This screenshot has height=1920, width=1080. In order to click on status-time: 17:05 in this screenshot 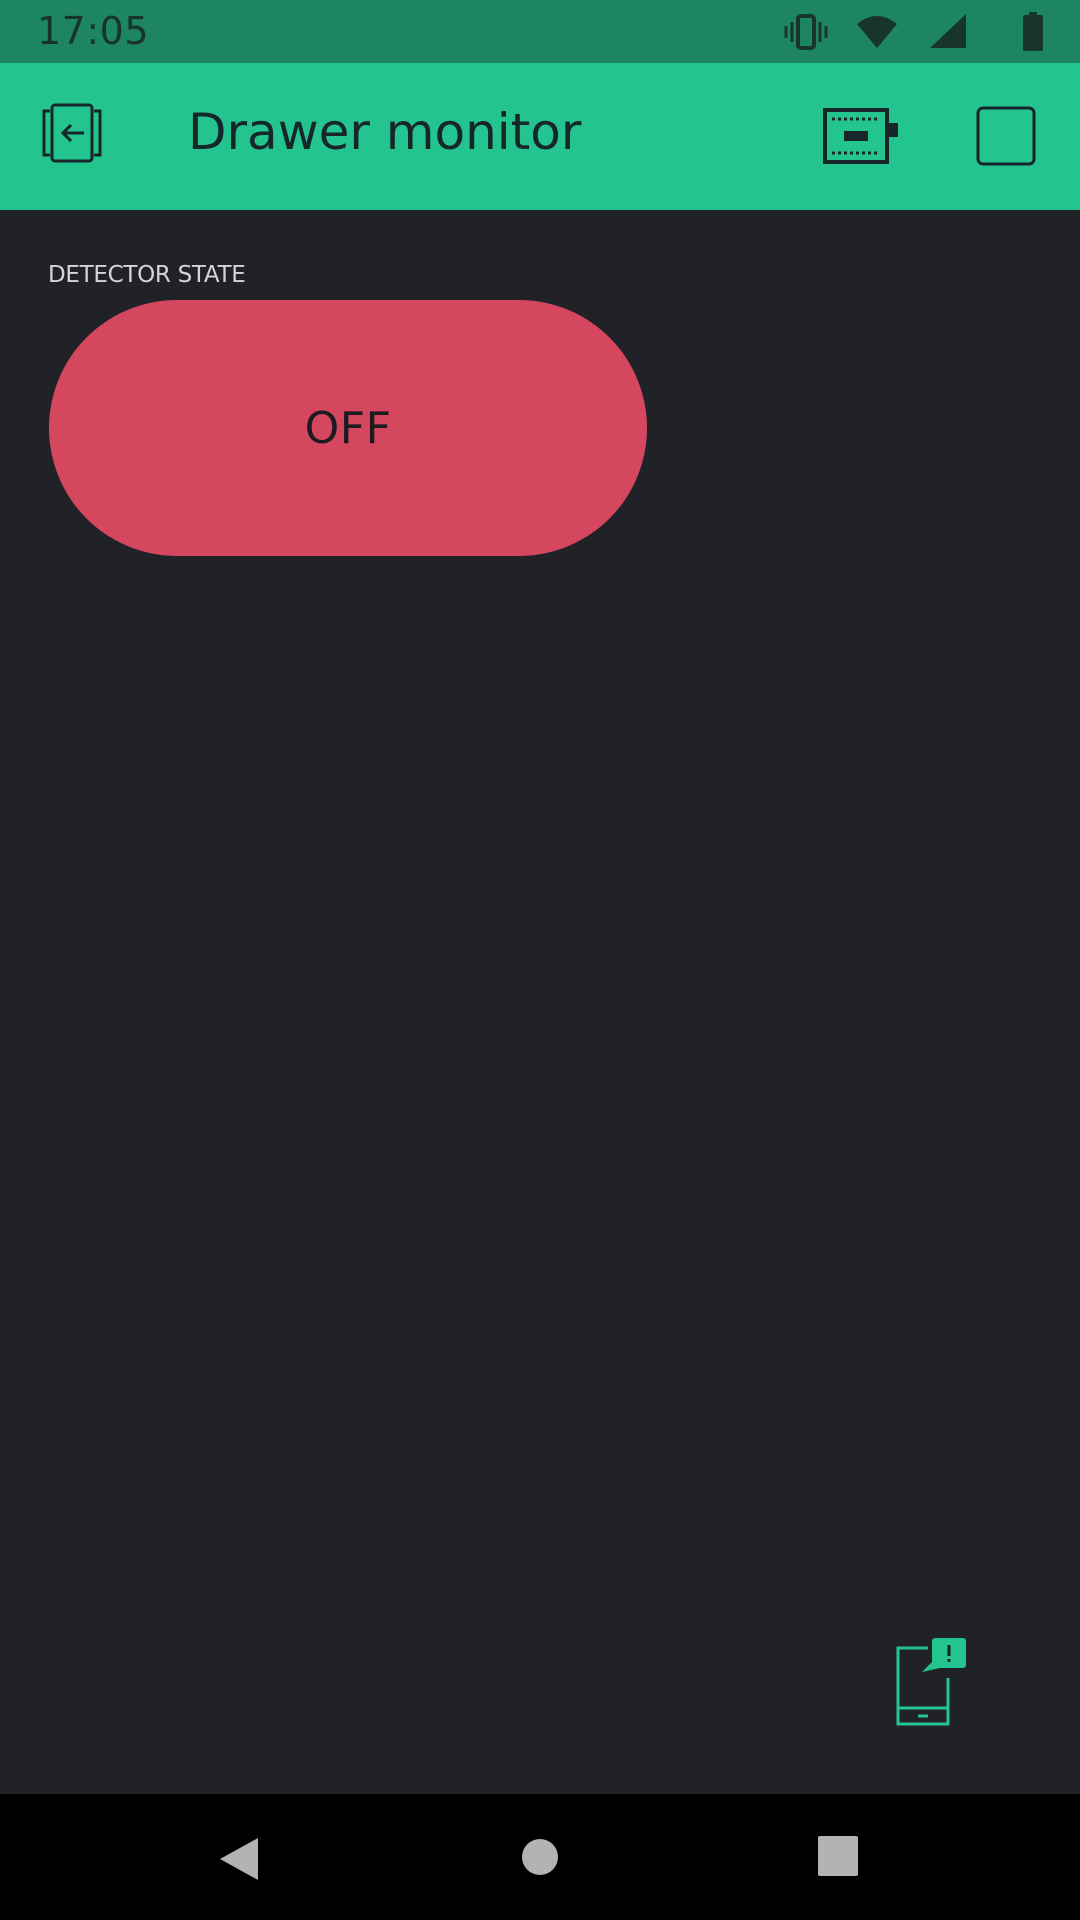, I will do `click(93, 31)`.